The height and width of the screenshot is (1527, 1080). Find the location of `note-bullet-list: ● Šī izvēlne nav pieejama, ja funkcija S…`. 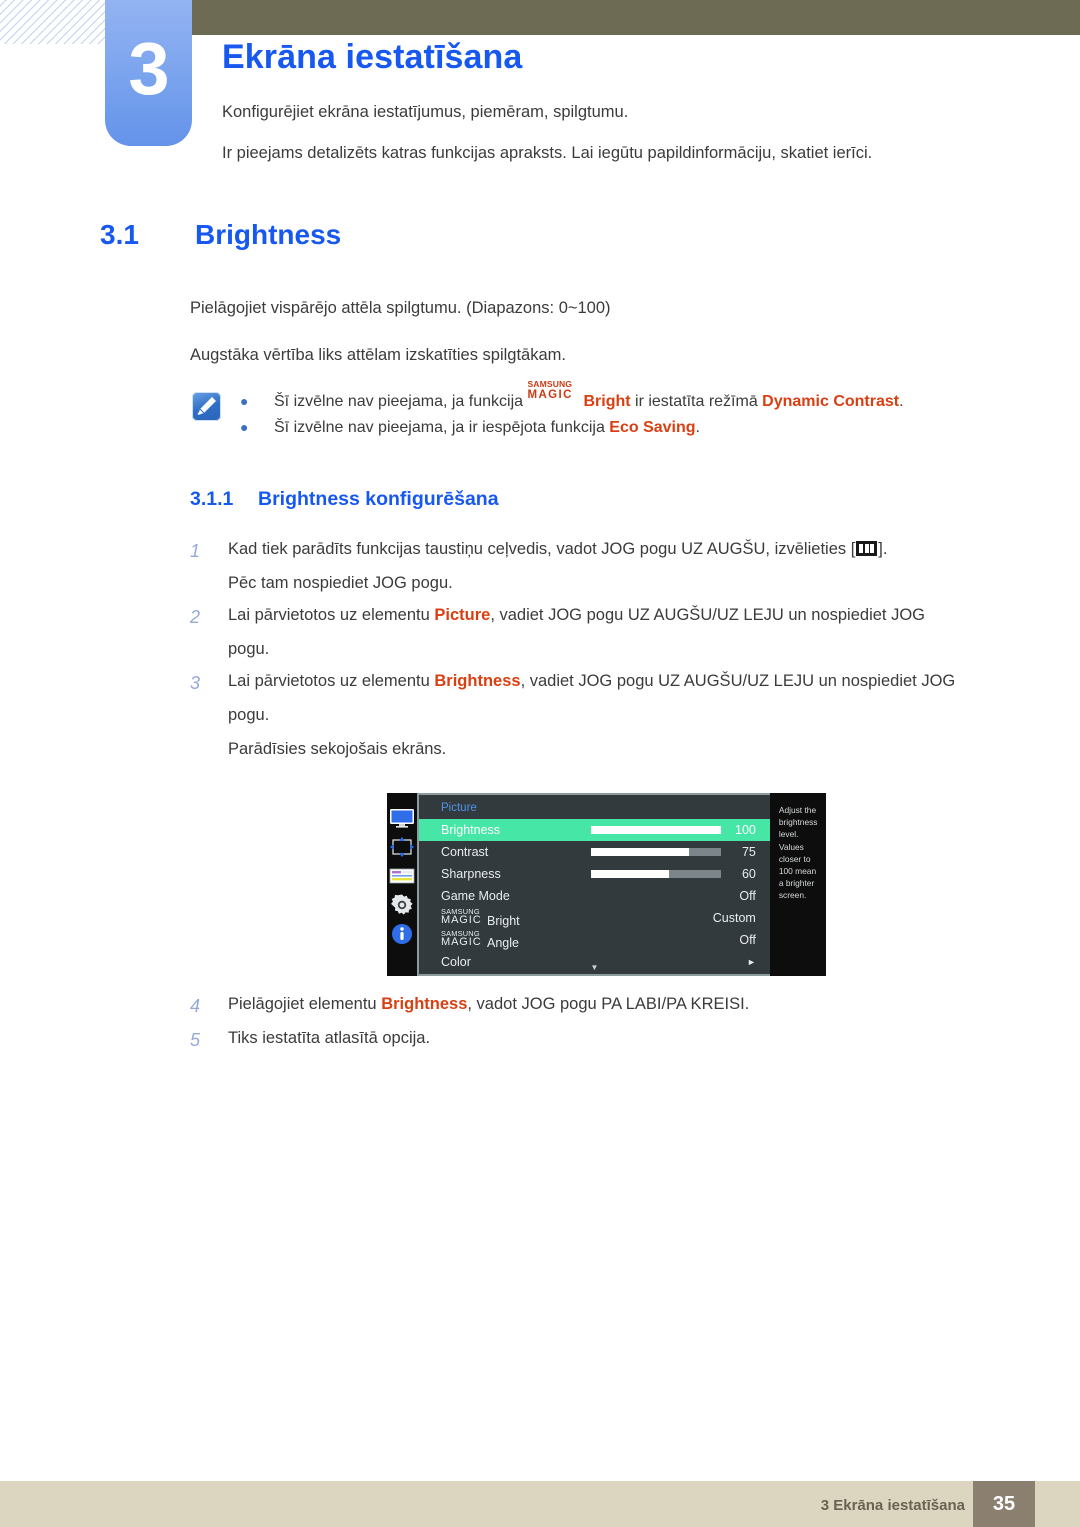

note-bullet-list: ● Šī izvēlne nav pieejama, ja funkcija S… is located at coordinates (572, 412).